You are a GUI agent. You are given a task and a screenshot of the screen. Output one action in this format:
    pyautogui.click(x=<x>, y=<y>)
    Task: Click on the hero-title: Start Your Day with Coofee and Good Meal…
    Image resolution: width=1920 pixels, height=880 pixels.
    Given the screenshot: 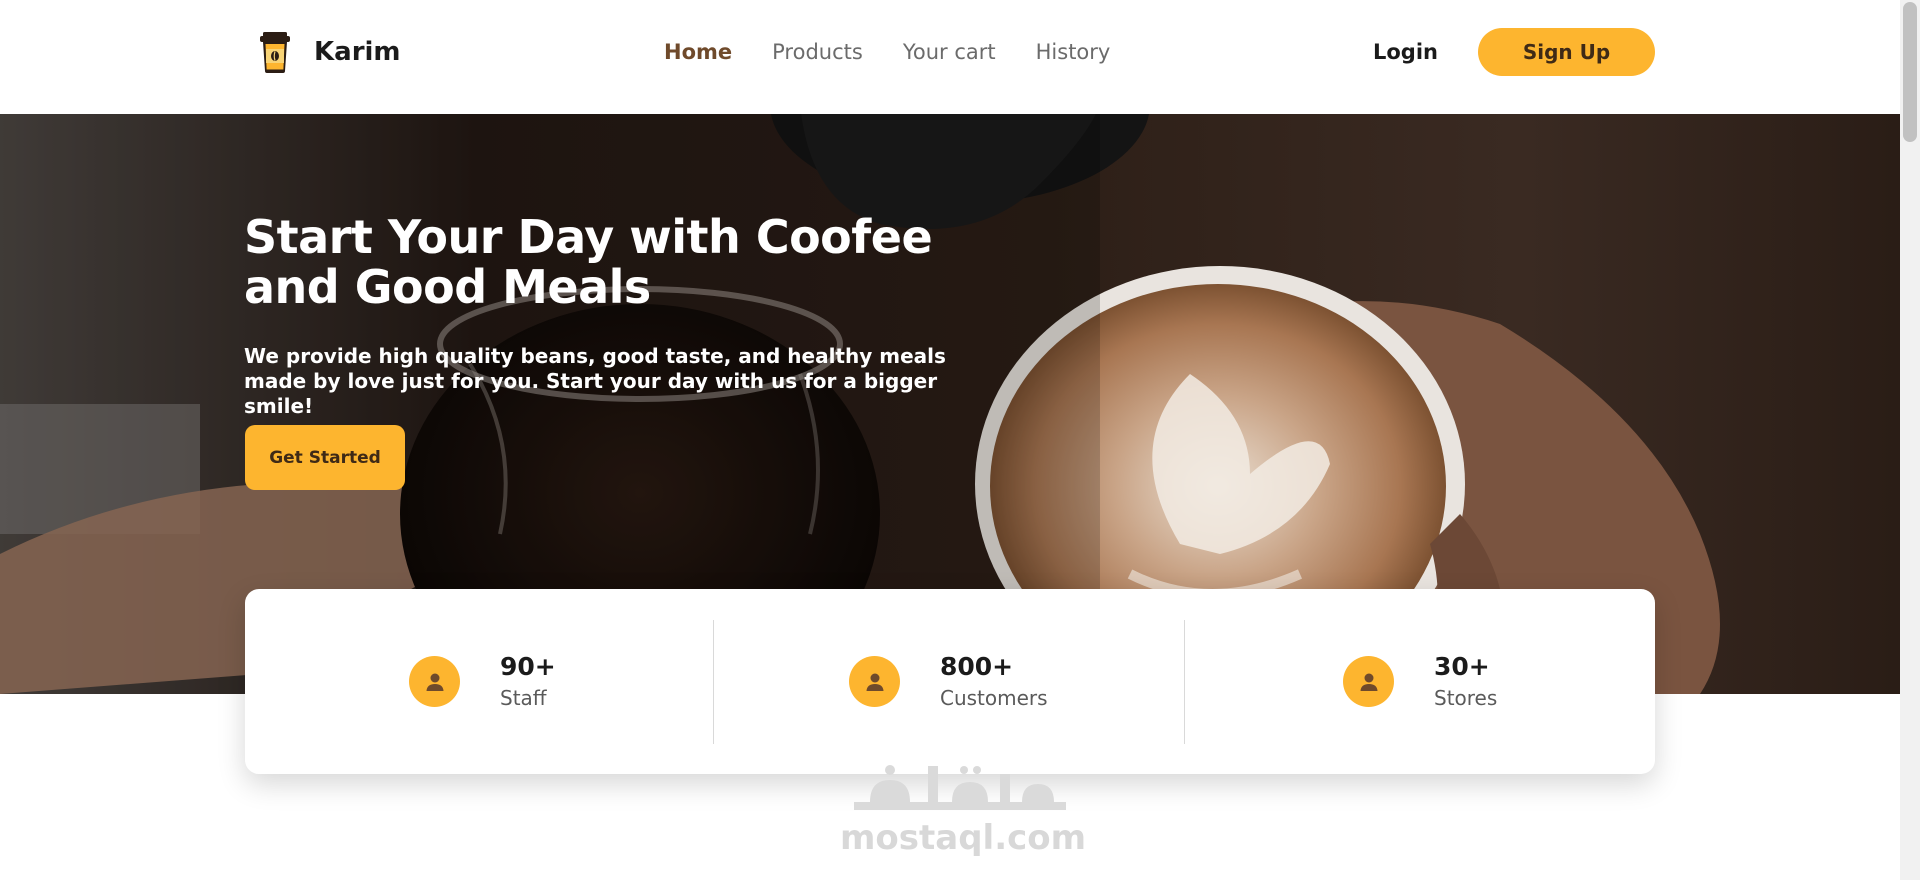 What is the action you would take?
    pyautogui.click(x=588, y=262)
    